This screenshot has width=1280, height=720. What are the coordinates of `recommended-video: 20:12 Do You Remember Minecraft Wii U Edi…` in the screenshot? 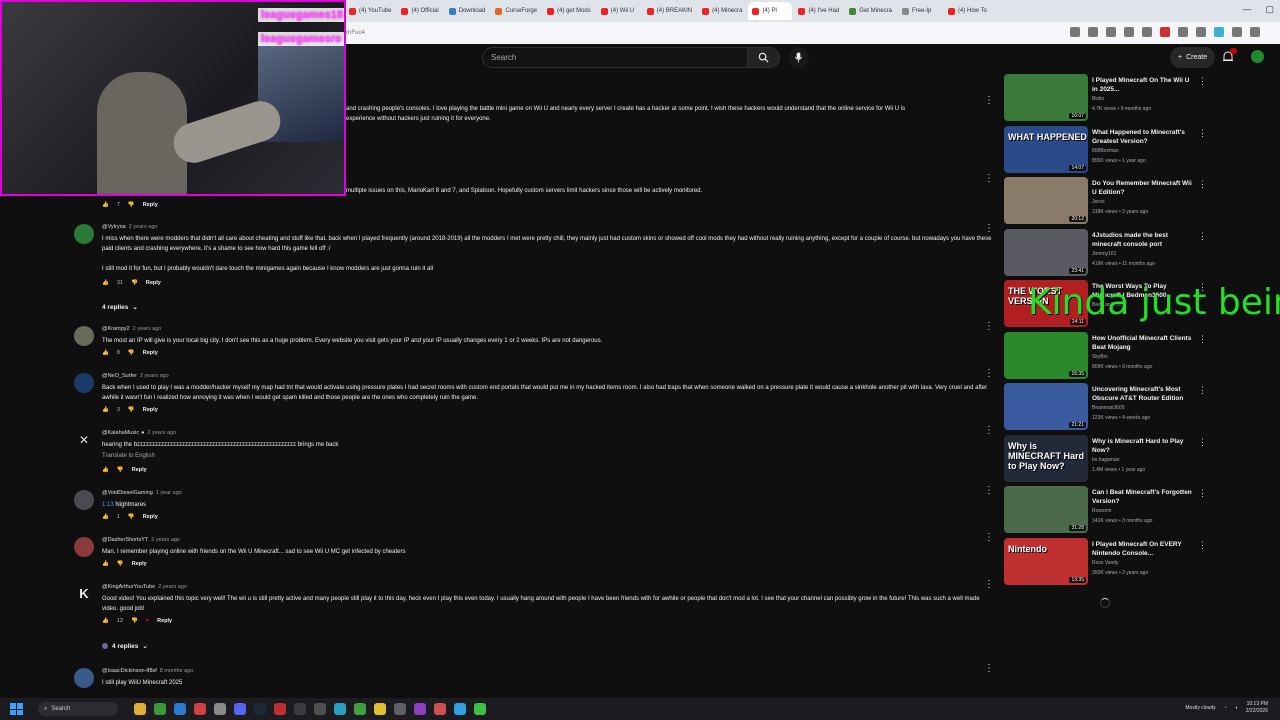 It's located at (1105, 201).